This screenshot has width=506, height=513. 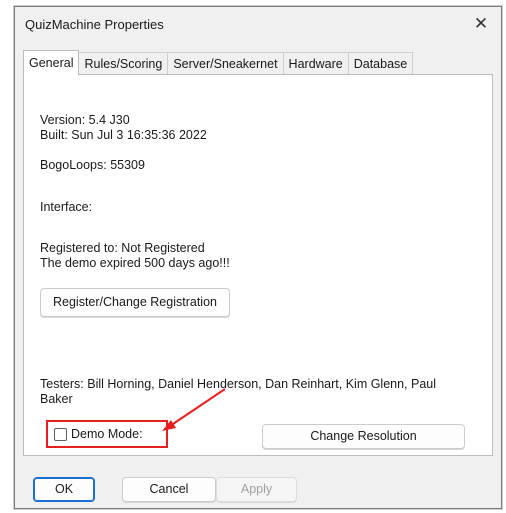 What do you see at coordinates (481, 24) in the screenshot?
I see `close-icon: ✕` at bounding box center [481, 24].